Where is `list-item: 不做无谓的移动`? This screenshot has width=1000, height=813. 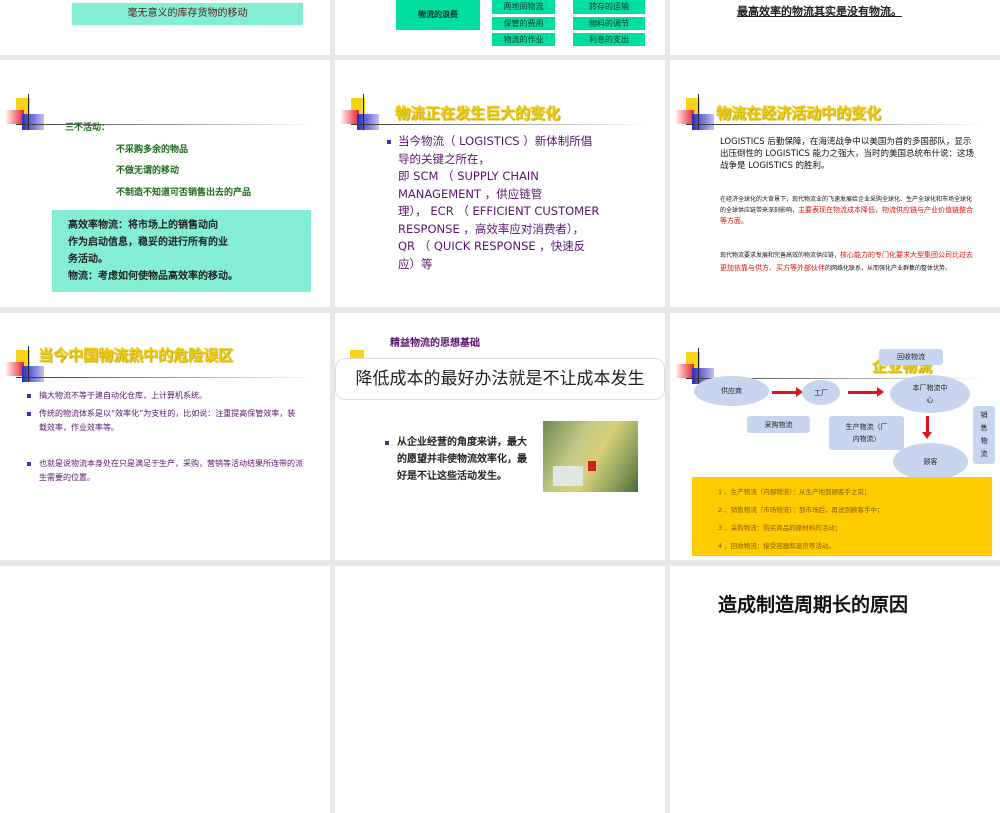
list-item: 不做无谓的移动 is located at coordinates (148, 171).